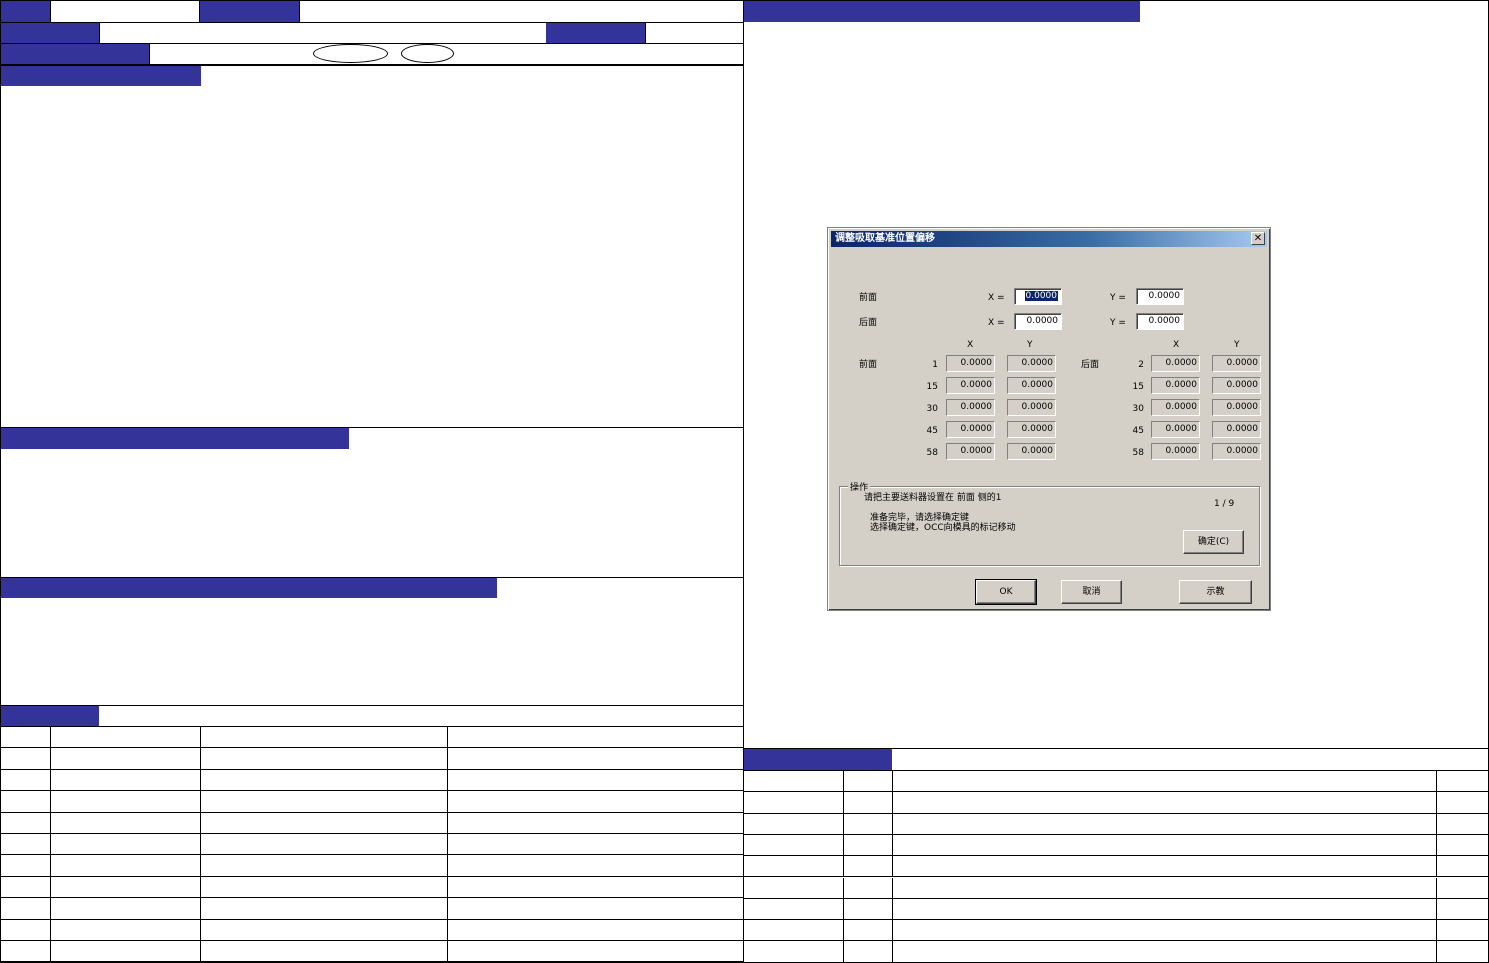 The image size is (1489, 963). I want to click on back-x-input: 0.0000, so click(1038, 321).